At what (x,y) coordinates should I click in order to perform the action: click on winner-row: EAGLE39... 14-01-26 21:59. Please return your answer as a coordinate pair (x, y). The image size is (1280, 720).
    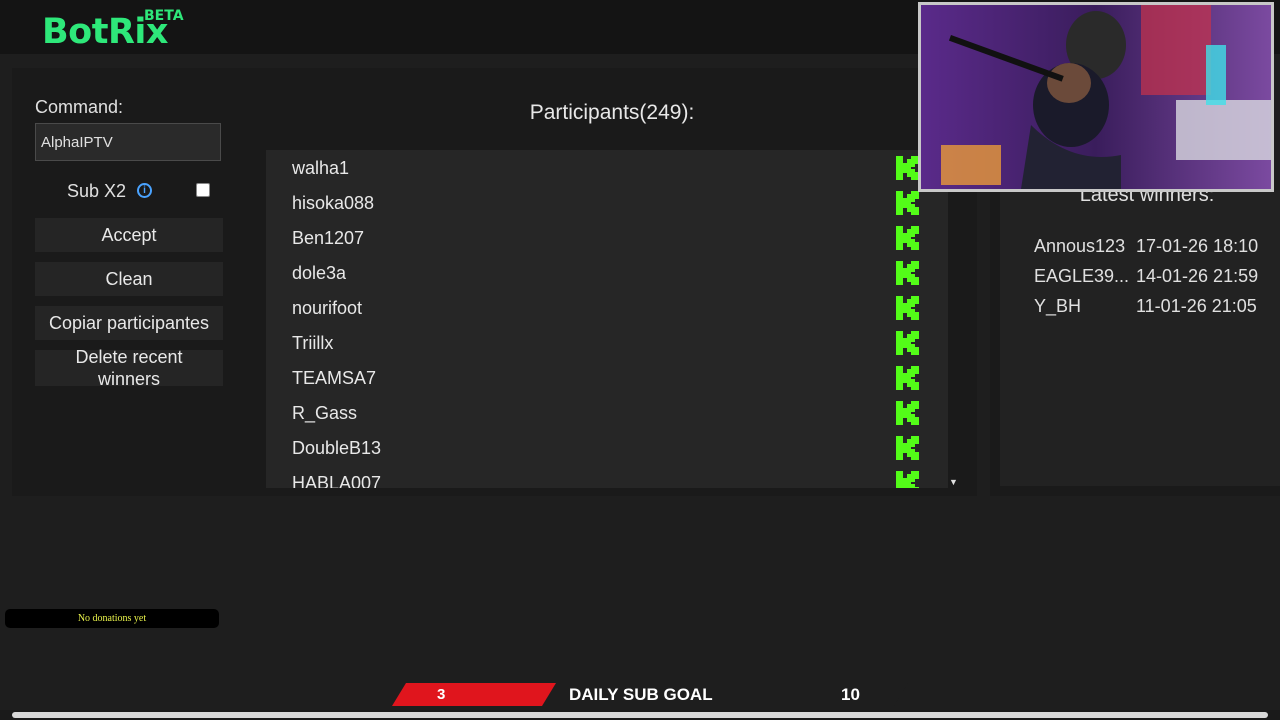
    Looking at the image, I should click on (1154, 279).